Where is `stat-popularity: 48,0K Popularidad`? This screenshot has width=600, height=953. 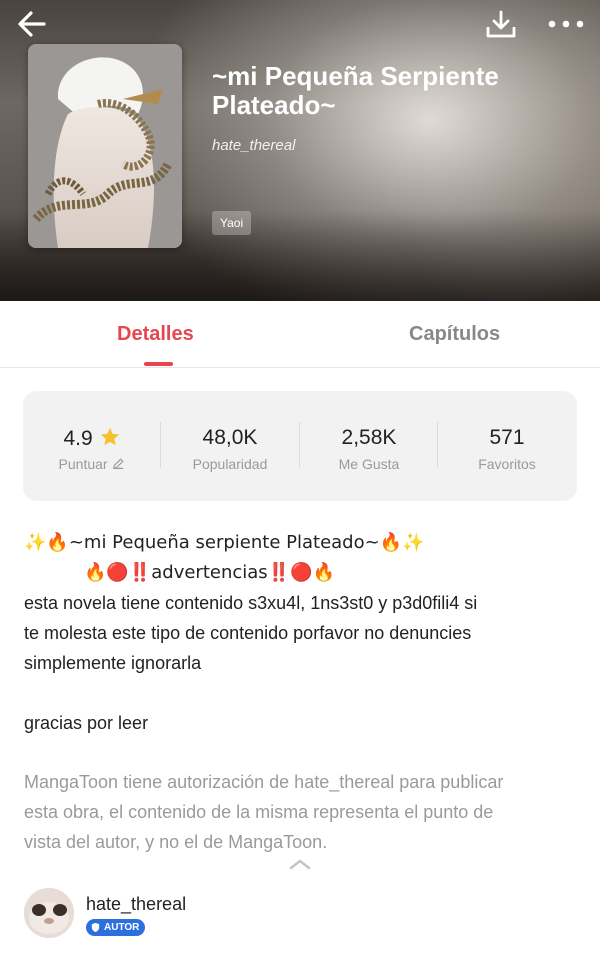 stat-popularity: 48,0K Popularidad is located at coordinates (230, 446).